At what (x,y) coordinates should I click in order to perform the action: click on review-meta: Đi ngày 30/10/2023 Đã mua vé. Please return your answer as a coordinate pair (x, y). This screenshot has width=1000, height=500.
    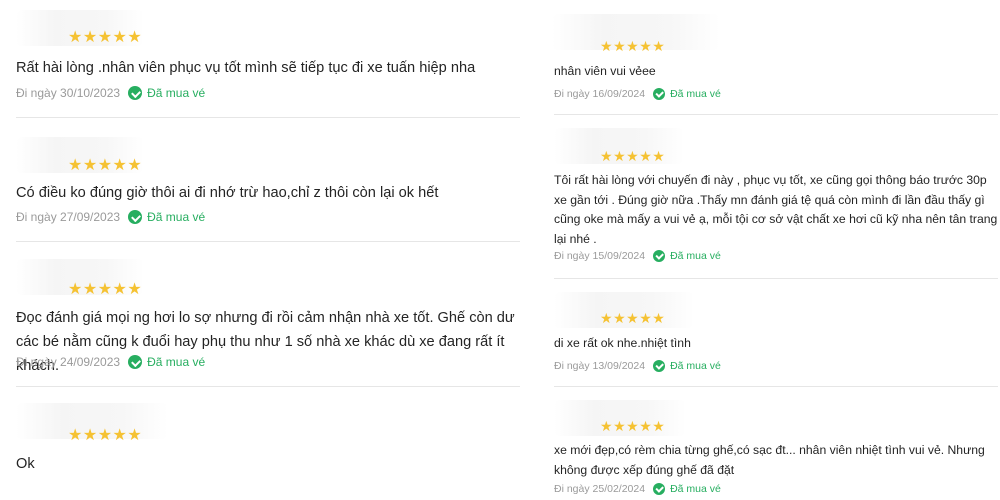
    Looking at the image, I should click on (110, 93).